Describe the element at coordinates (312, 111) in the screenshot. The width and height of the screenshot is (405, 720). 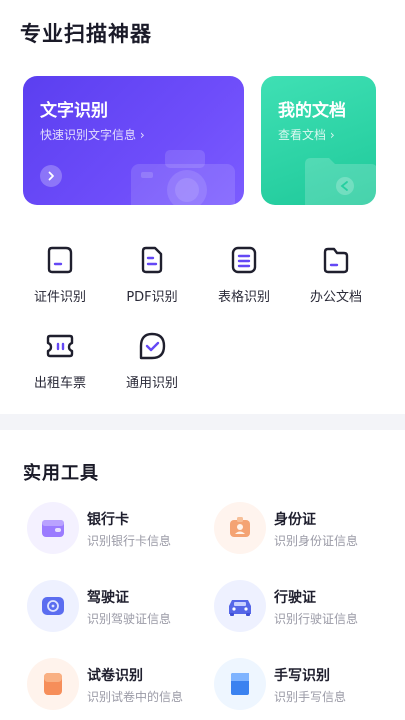
I see `my-docs-title: 我的文档` at that location.